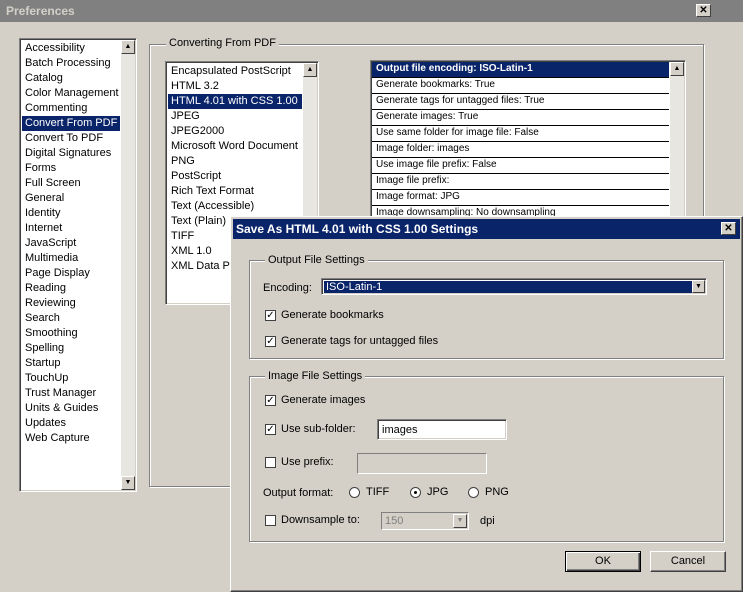 This screenshot has width=743, height=592. I want to click on downsample-checkbox, so click(270, 520).